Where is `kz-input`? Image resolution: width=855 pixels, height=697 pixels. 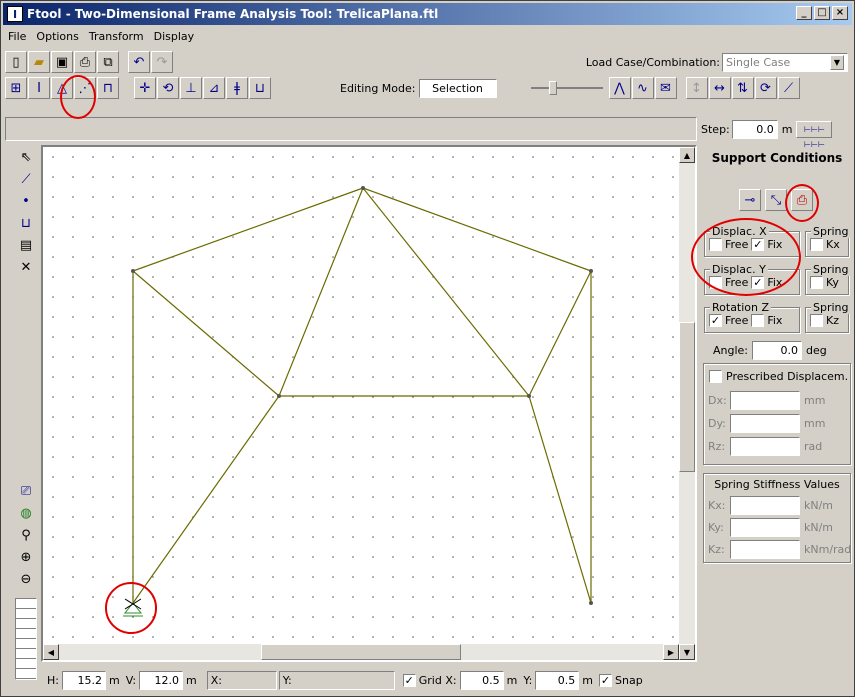 kz-input is located at coordinates (765, 549).